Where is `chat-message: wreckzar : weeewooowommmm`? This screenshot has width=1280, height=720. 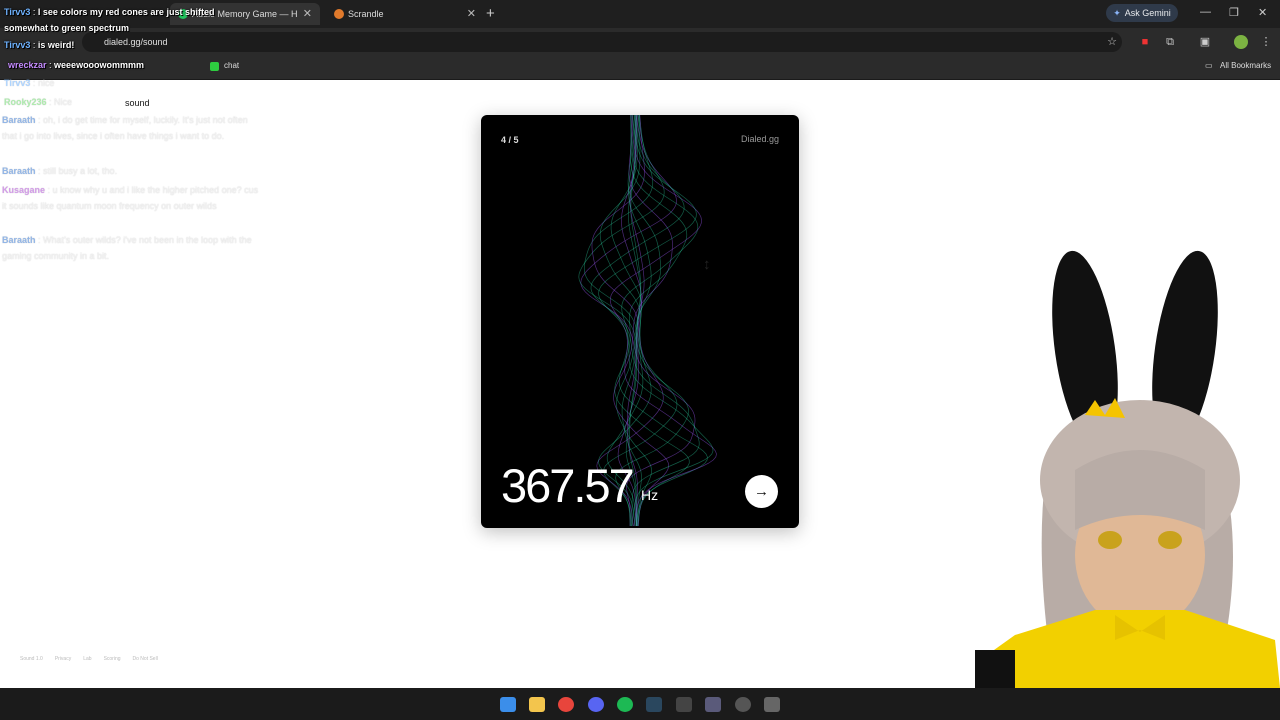
chat-message: wreckzar : weeewooowommmm is located at coordinates (76, 65).